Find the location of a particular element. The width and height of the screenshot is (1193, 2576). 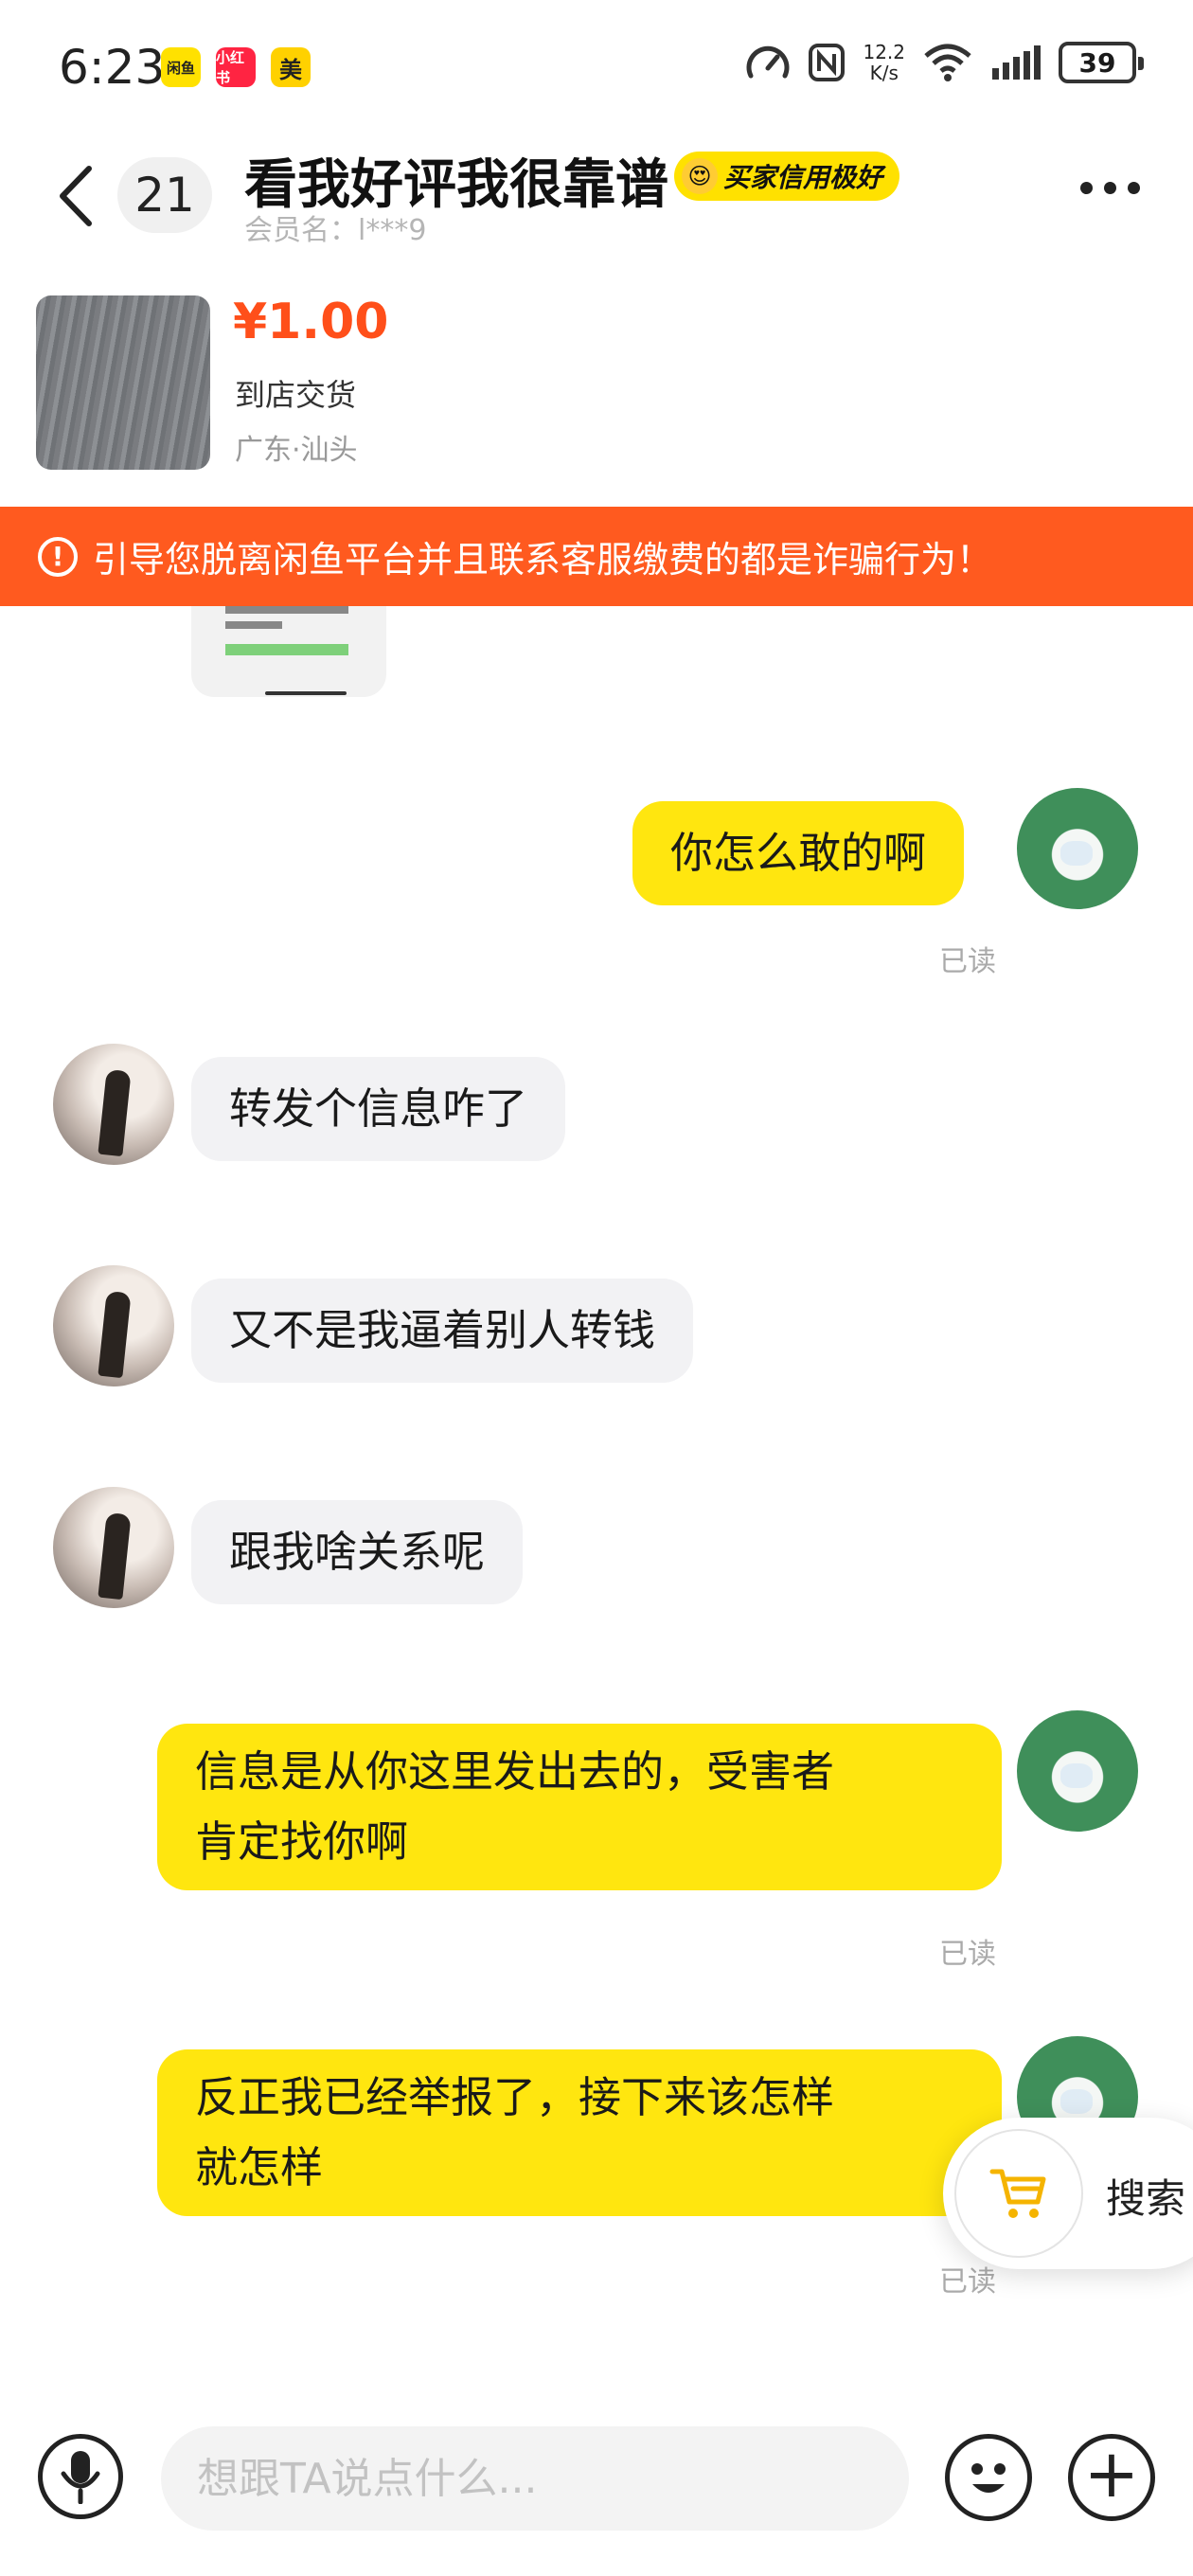

credit-badge: 😍 买家信用极好 is located at coordinates (787, 176).